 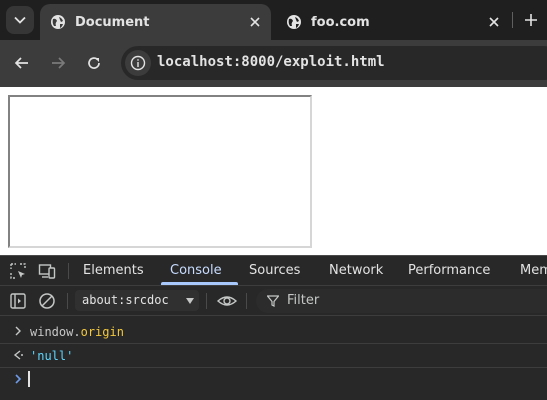 What do you see at coordinates (533, 270) in the screenshot?
I see `tab-memory: Memo` at bounding box center [533, 270].